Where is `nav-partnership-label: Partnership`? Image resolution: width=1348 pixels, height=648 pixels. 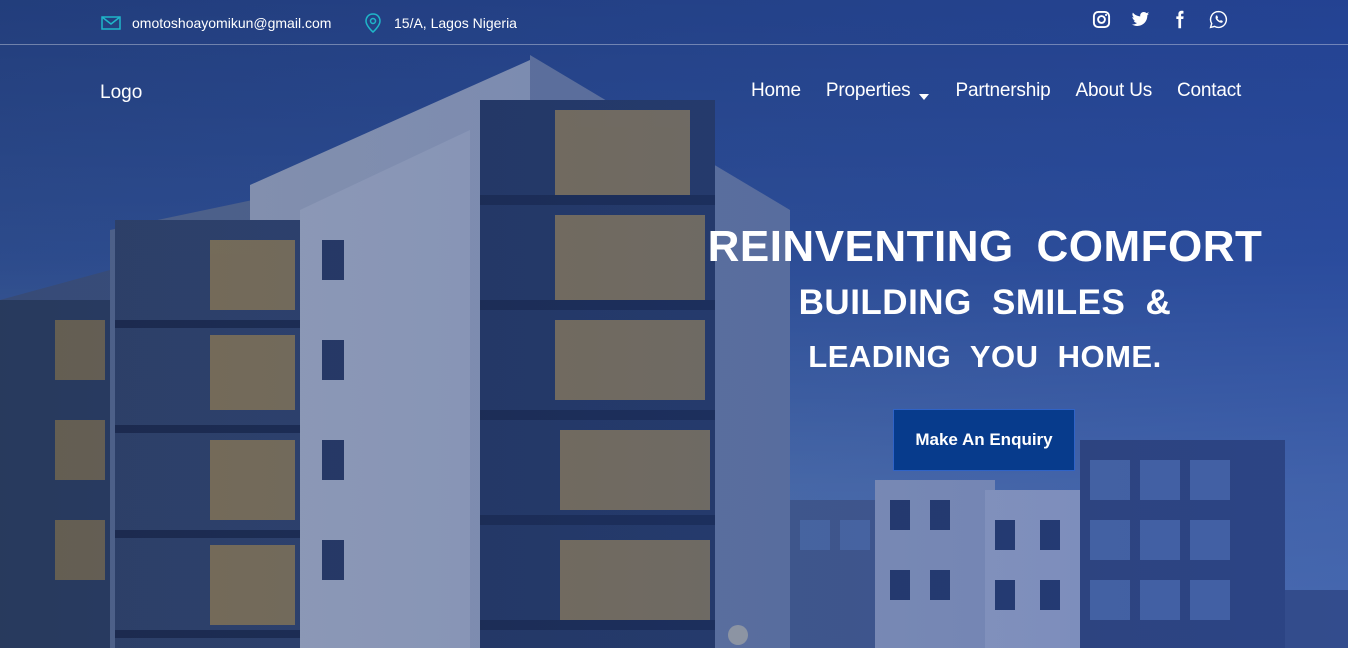 nav-partnership-label: Partnership is located at coordinates (1003, 90).